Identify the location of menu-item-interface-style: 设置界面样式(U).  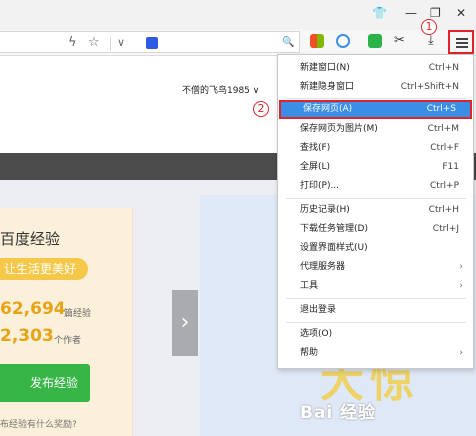
(375, 248).